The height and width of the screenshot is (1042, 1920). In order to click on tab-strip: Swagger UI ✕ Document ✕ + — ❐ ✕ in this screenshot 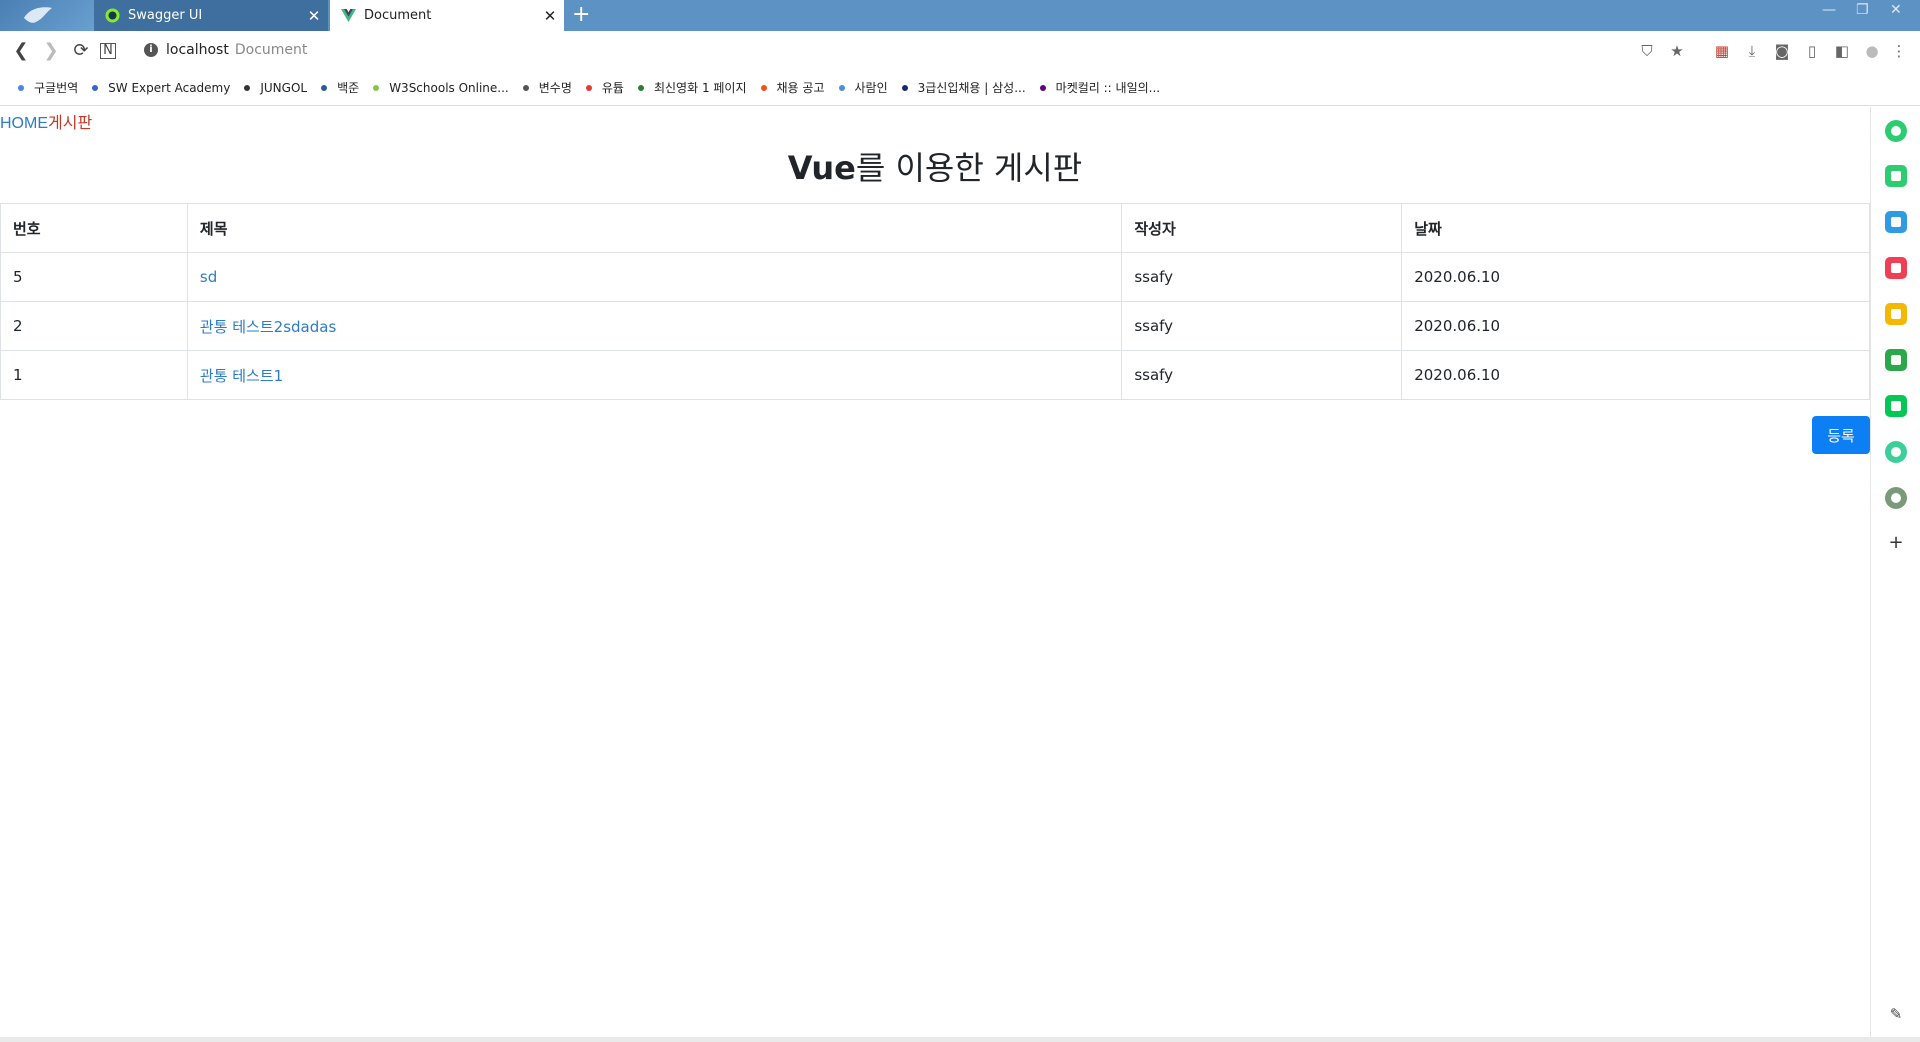, I will do `click(960, 15)`.